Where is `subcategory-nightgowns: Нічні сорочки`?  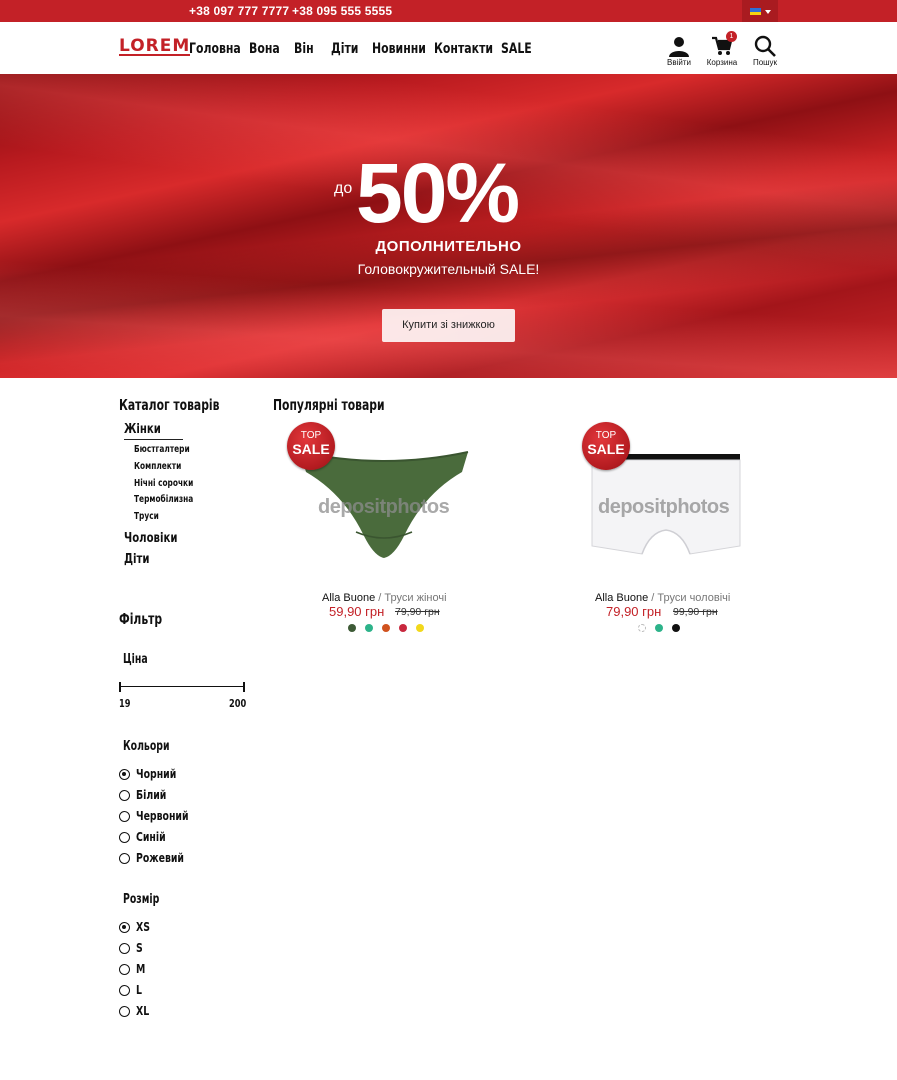 subcategory-nightgowns: Нічні сорочки is located at coordinates (163, 483).